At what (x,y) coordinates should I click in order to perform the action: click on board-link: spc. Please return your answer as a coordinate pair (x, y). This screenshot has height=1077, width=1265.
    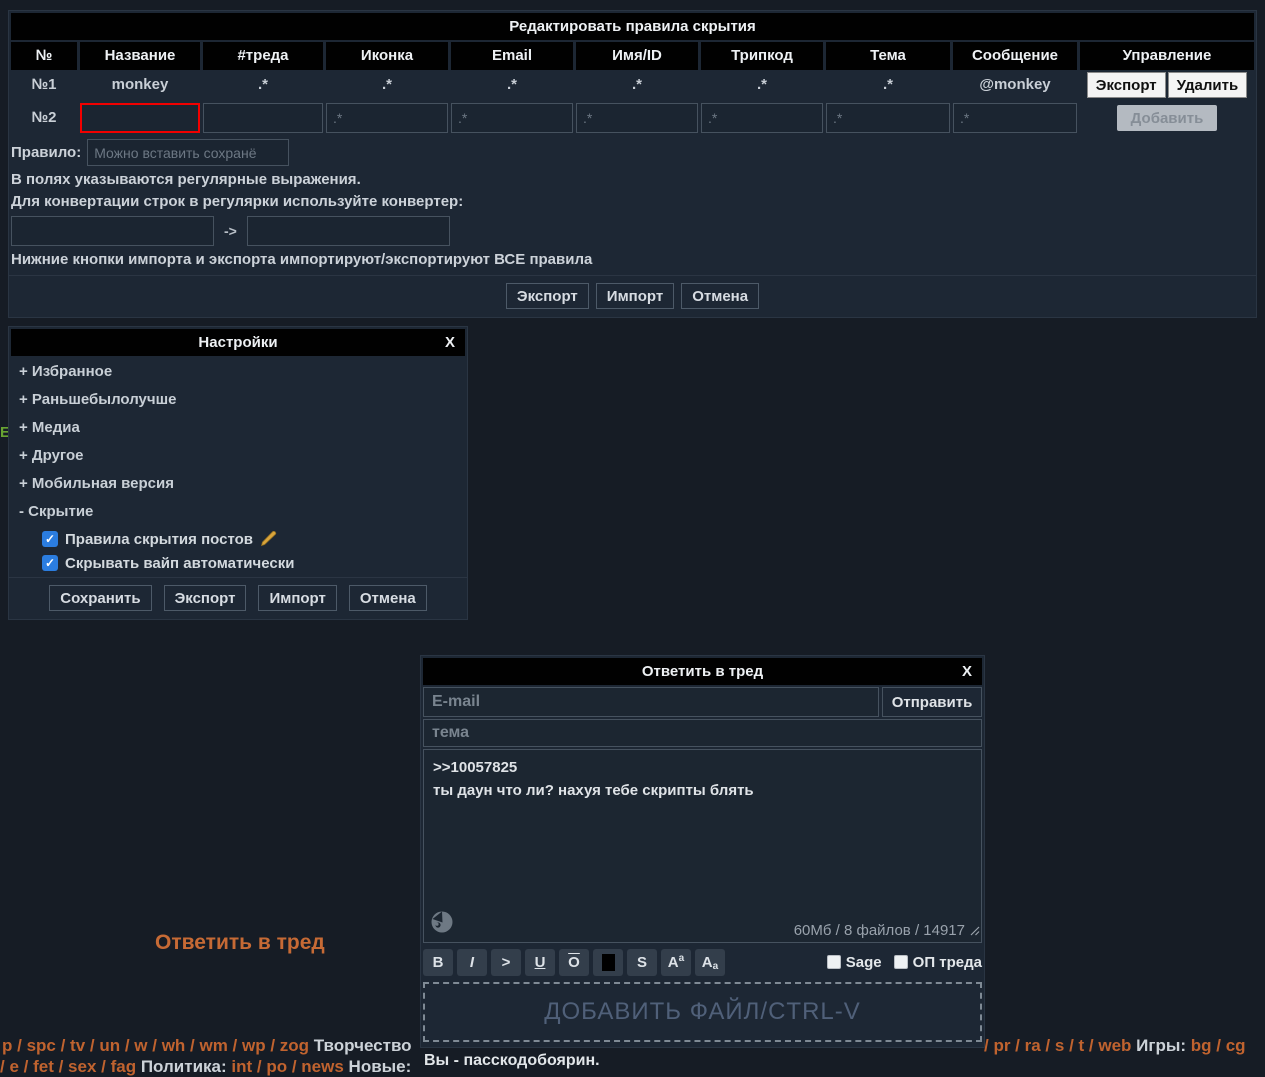
    Looking at the image, I should click on (41, 1045).